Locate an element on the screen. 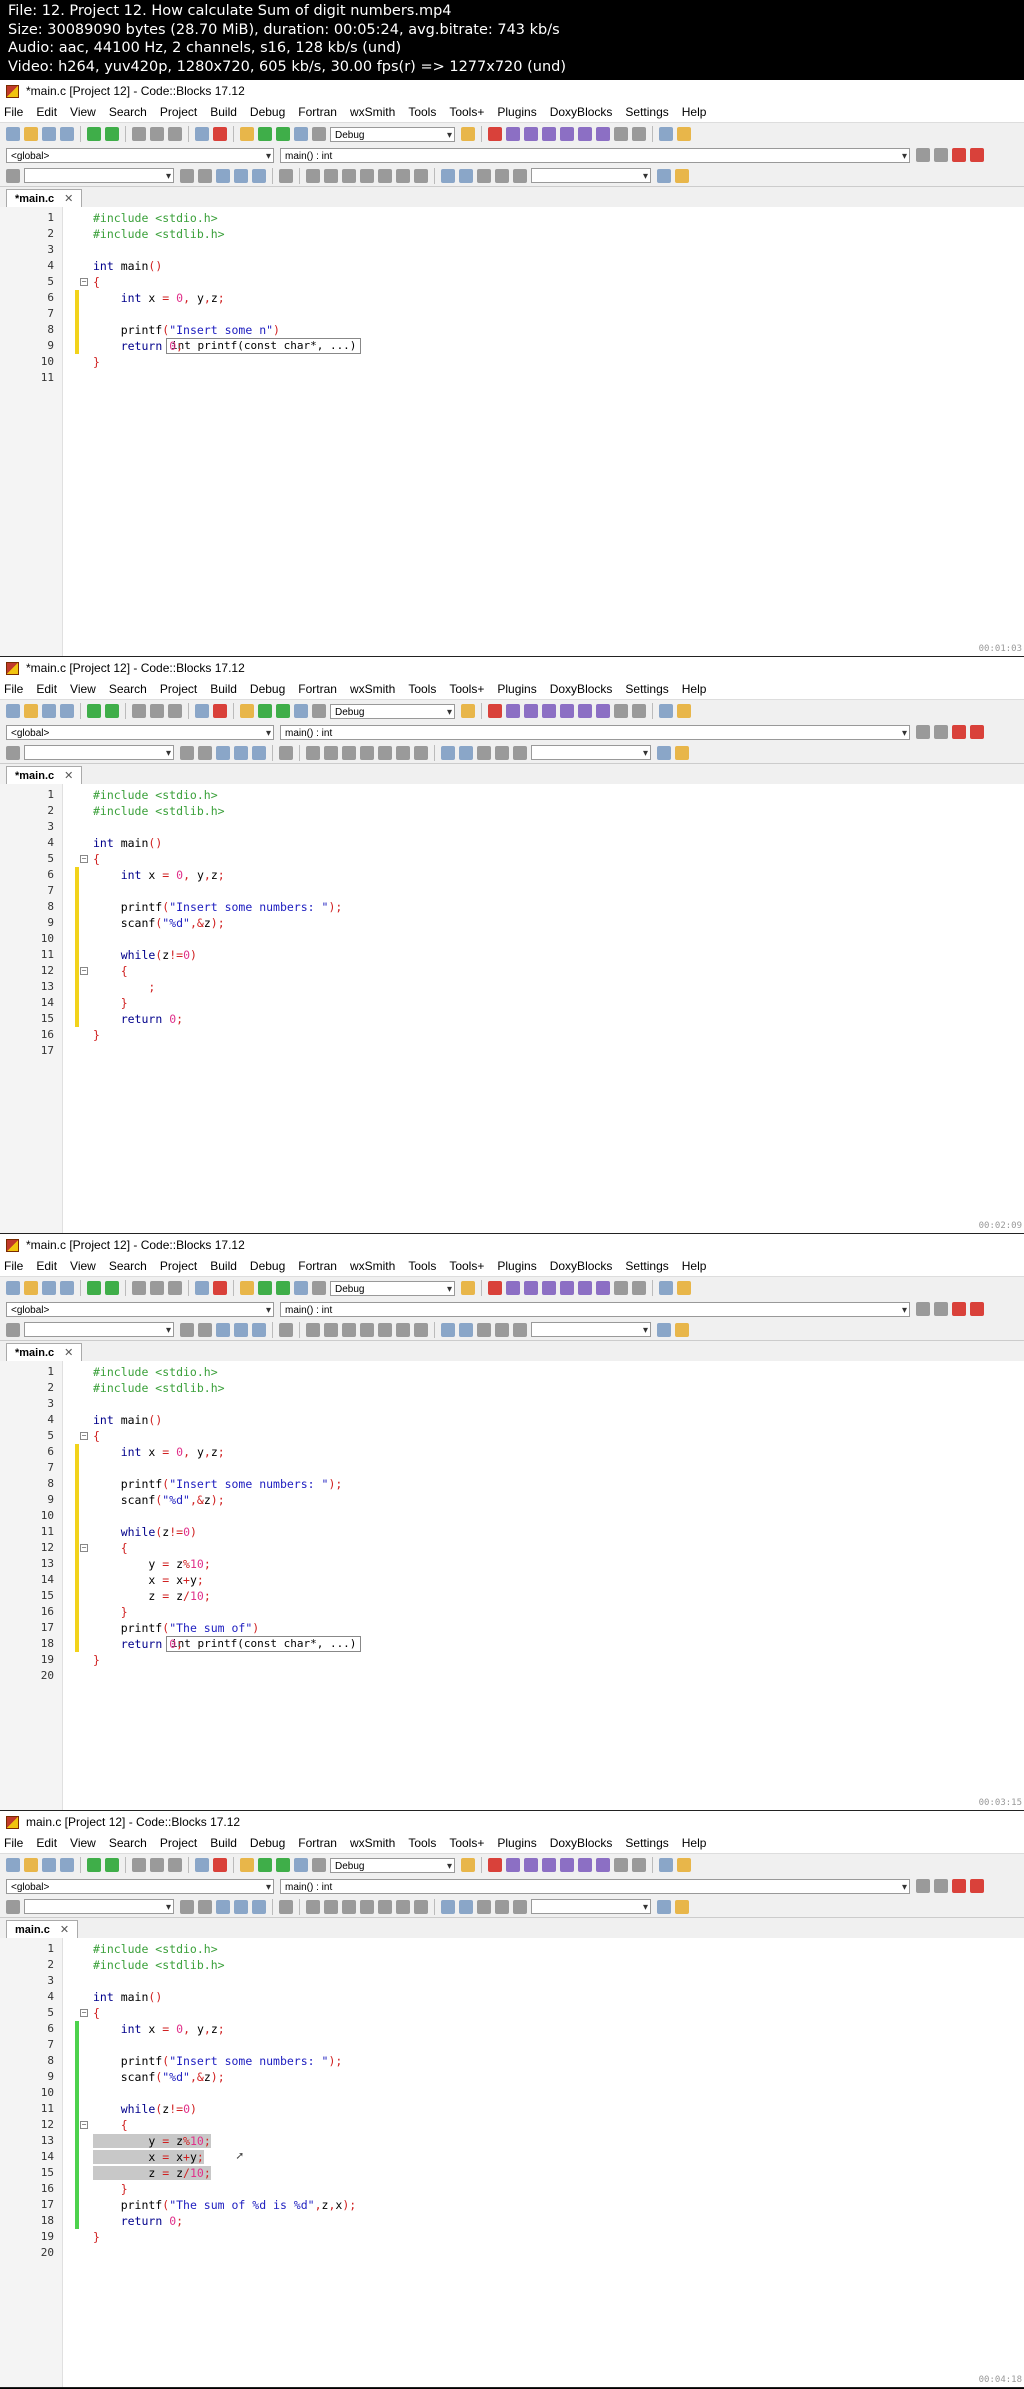 The height and width of the screenshot is (2389, 1024). next-line-icon is located at coordinates (531, 134).